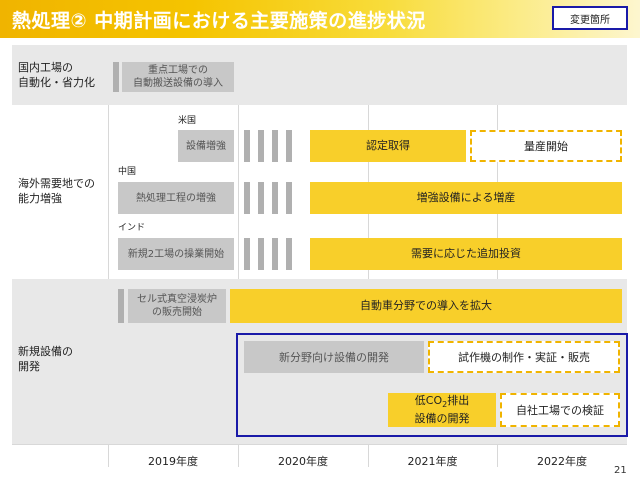  What do you see at coordinates (442, 410) in the screenshot?
I see `bar-low-co2-development: 低CO2排出 設備の開発` at bounding box center [442, 410].